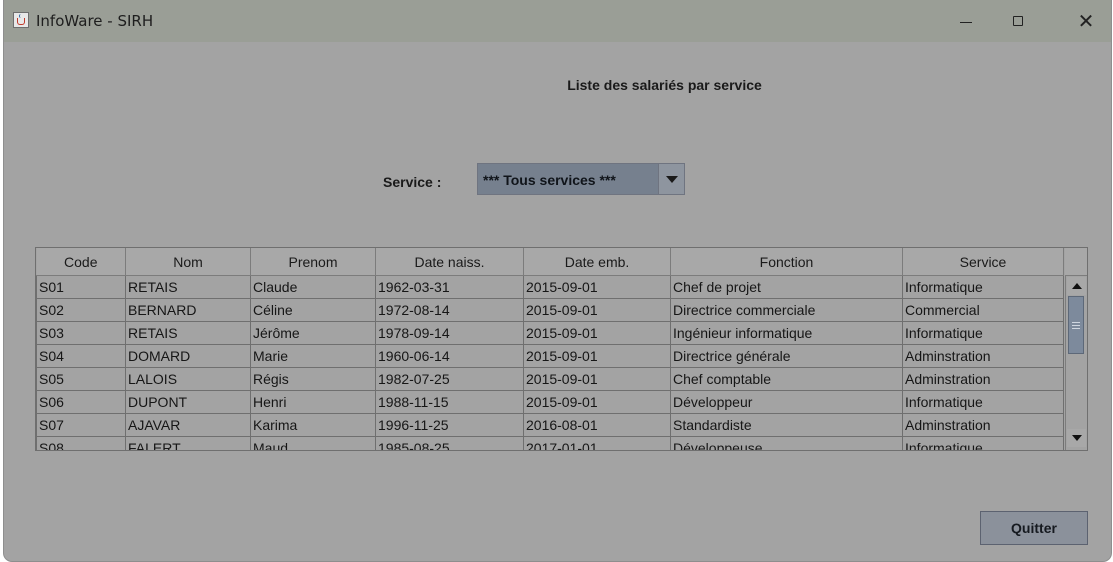  Describe the element at coordinates (313, 262) in the screenshot. I see `column-header: Prenom` at that location.